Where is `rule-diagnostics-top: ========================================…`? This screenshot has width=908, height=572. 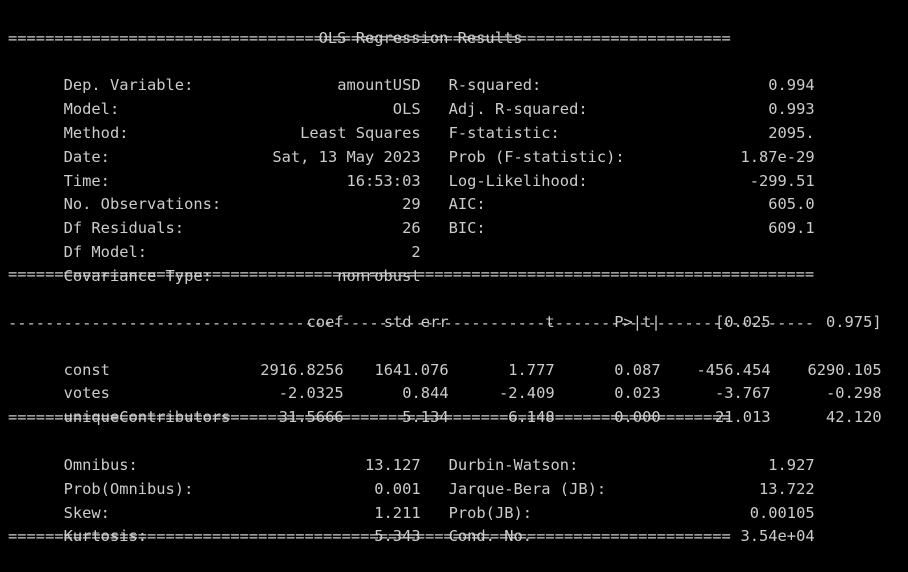
rule-diagnostics-top: ========================================… is located at coordinates (369, 417).